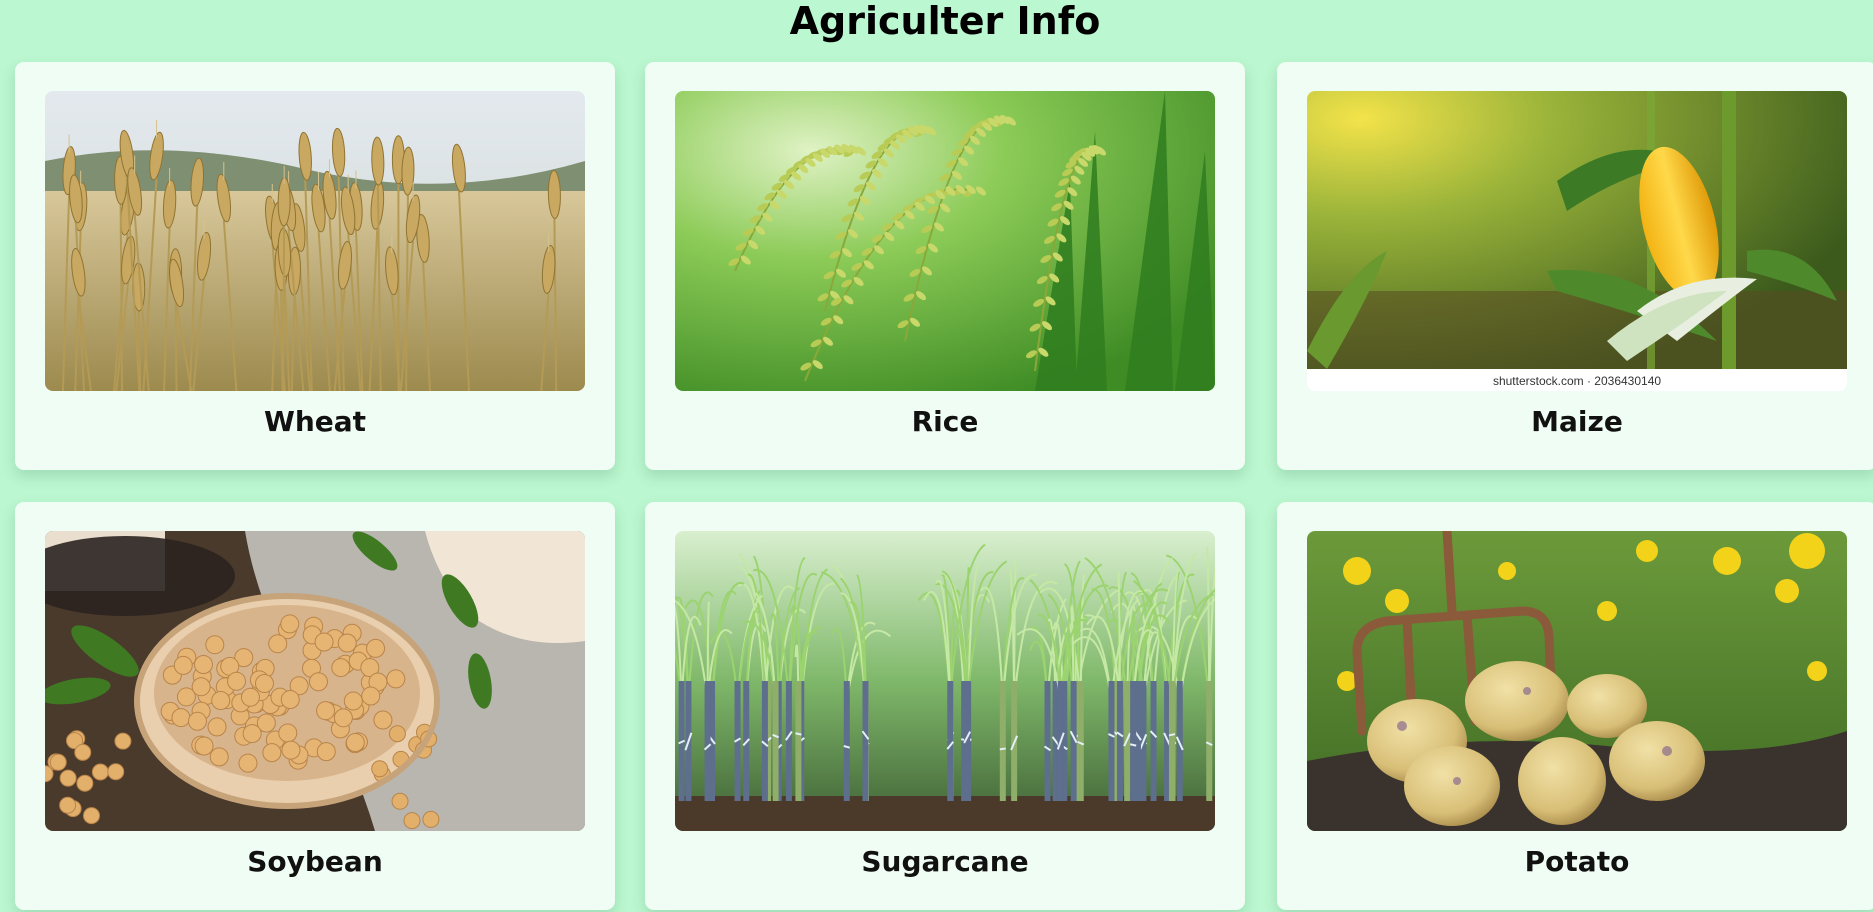  I want to click on maize-image: shutterstock.com · 2036430140, so click(1577, 241).